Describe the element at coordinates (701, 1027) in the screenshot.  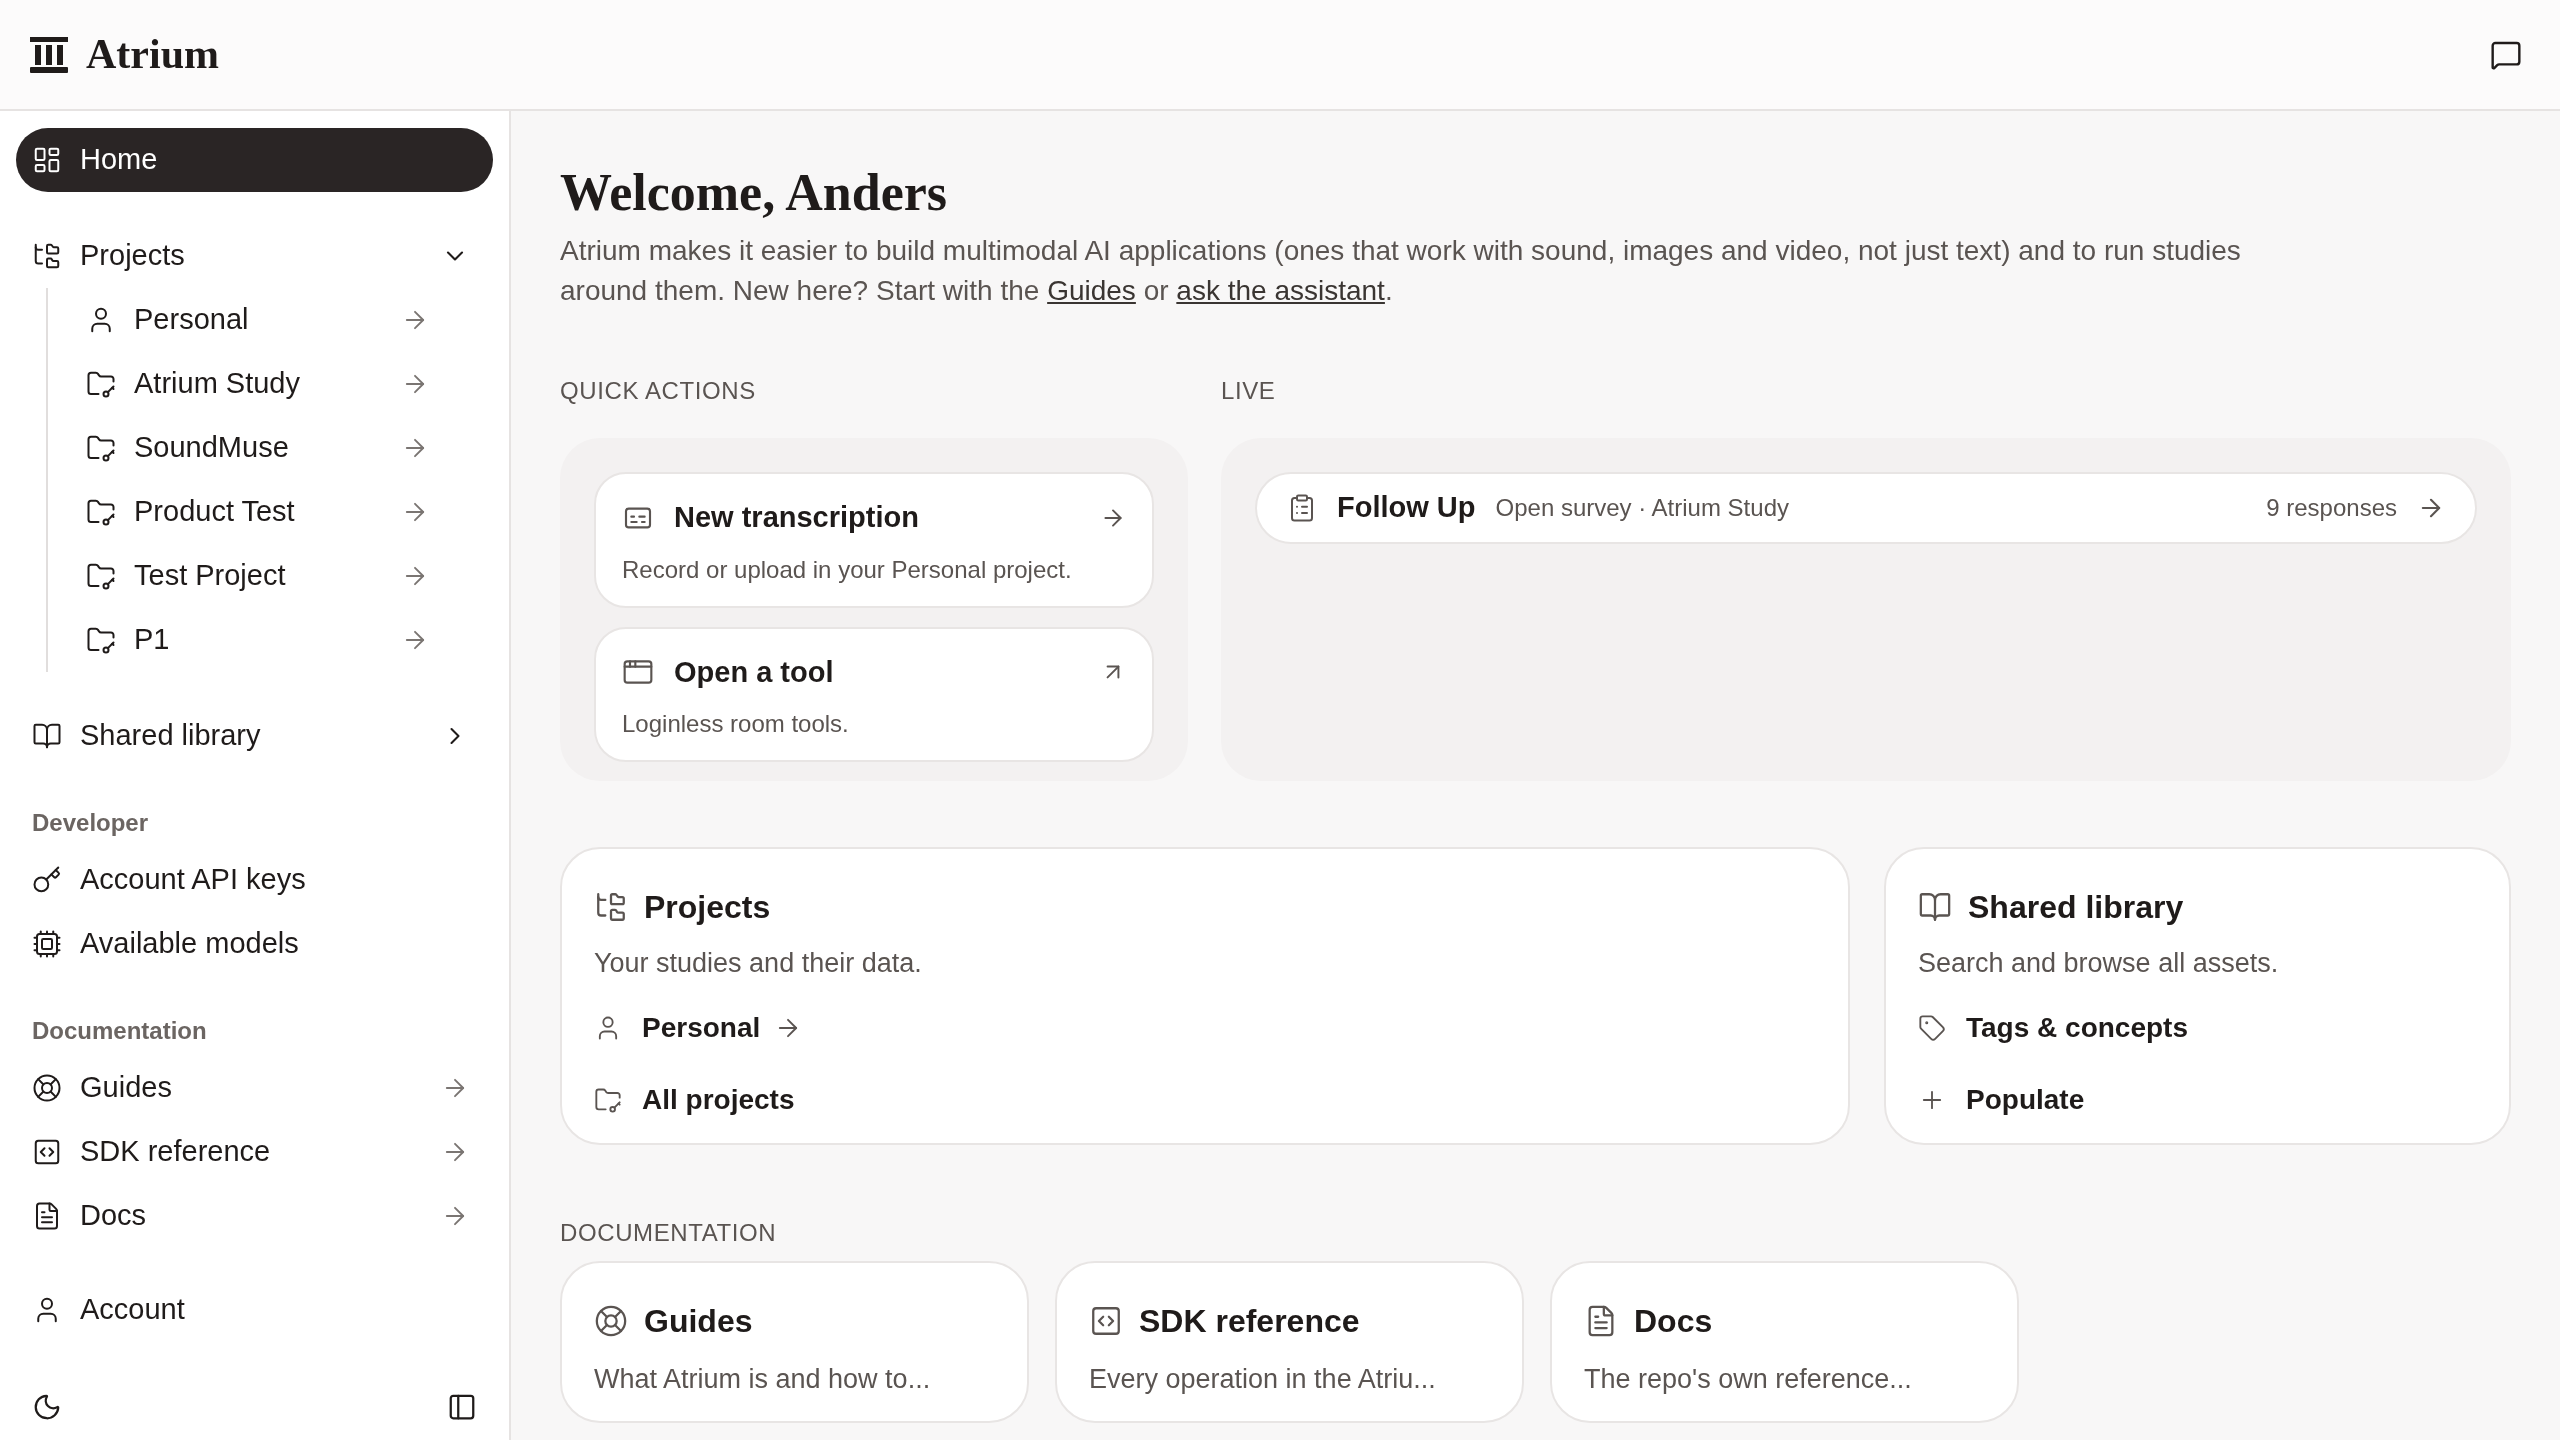
I see `card-link: Personal` at that location.